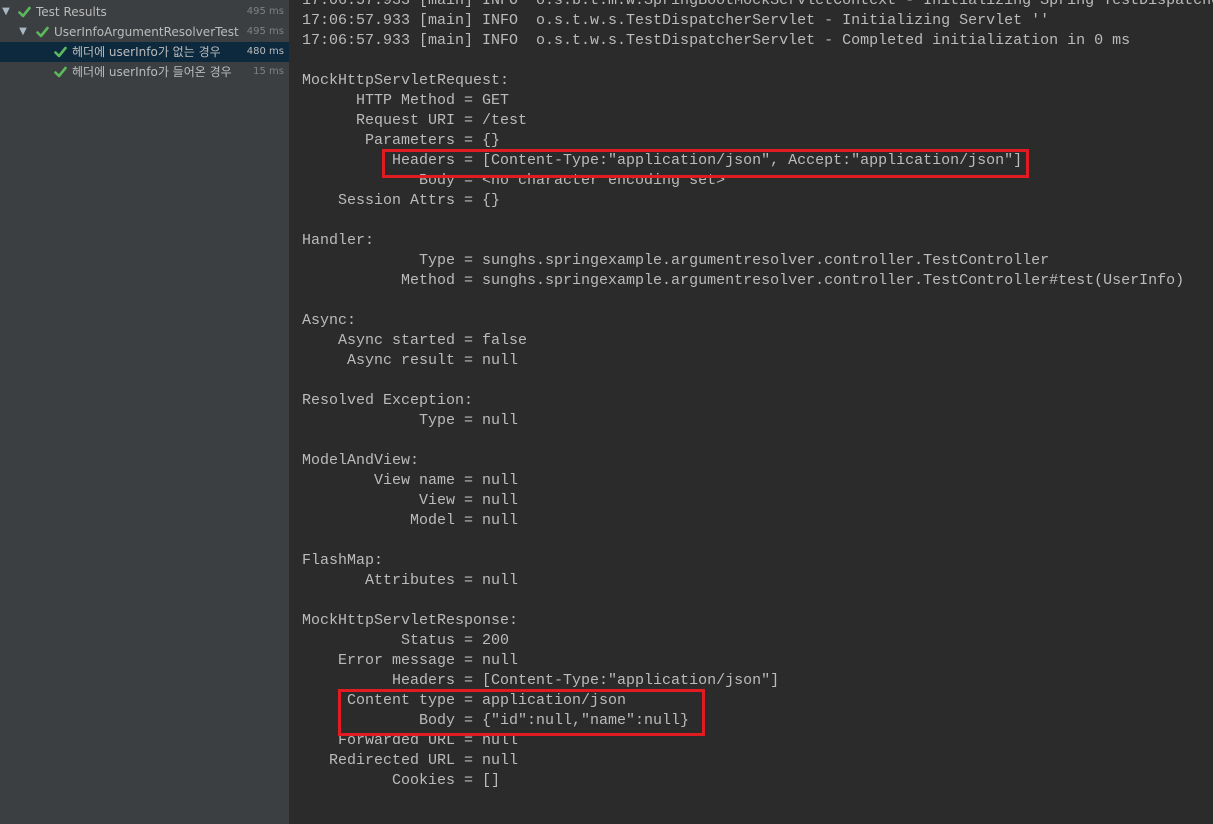 This screenshot has width=1213, height=824. What do you see at coordinates (410, 760) in the screenshot?
I see `console-line: Redirected URL = null` at bounding box center [410, 760].